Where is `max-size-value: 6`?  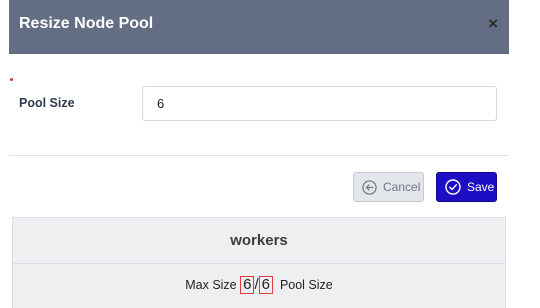 max-size-value: 6 is located at coordinates (247, 285).